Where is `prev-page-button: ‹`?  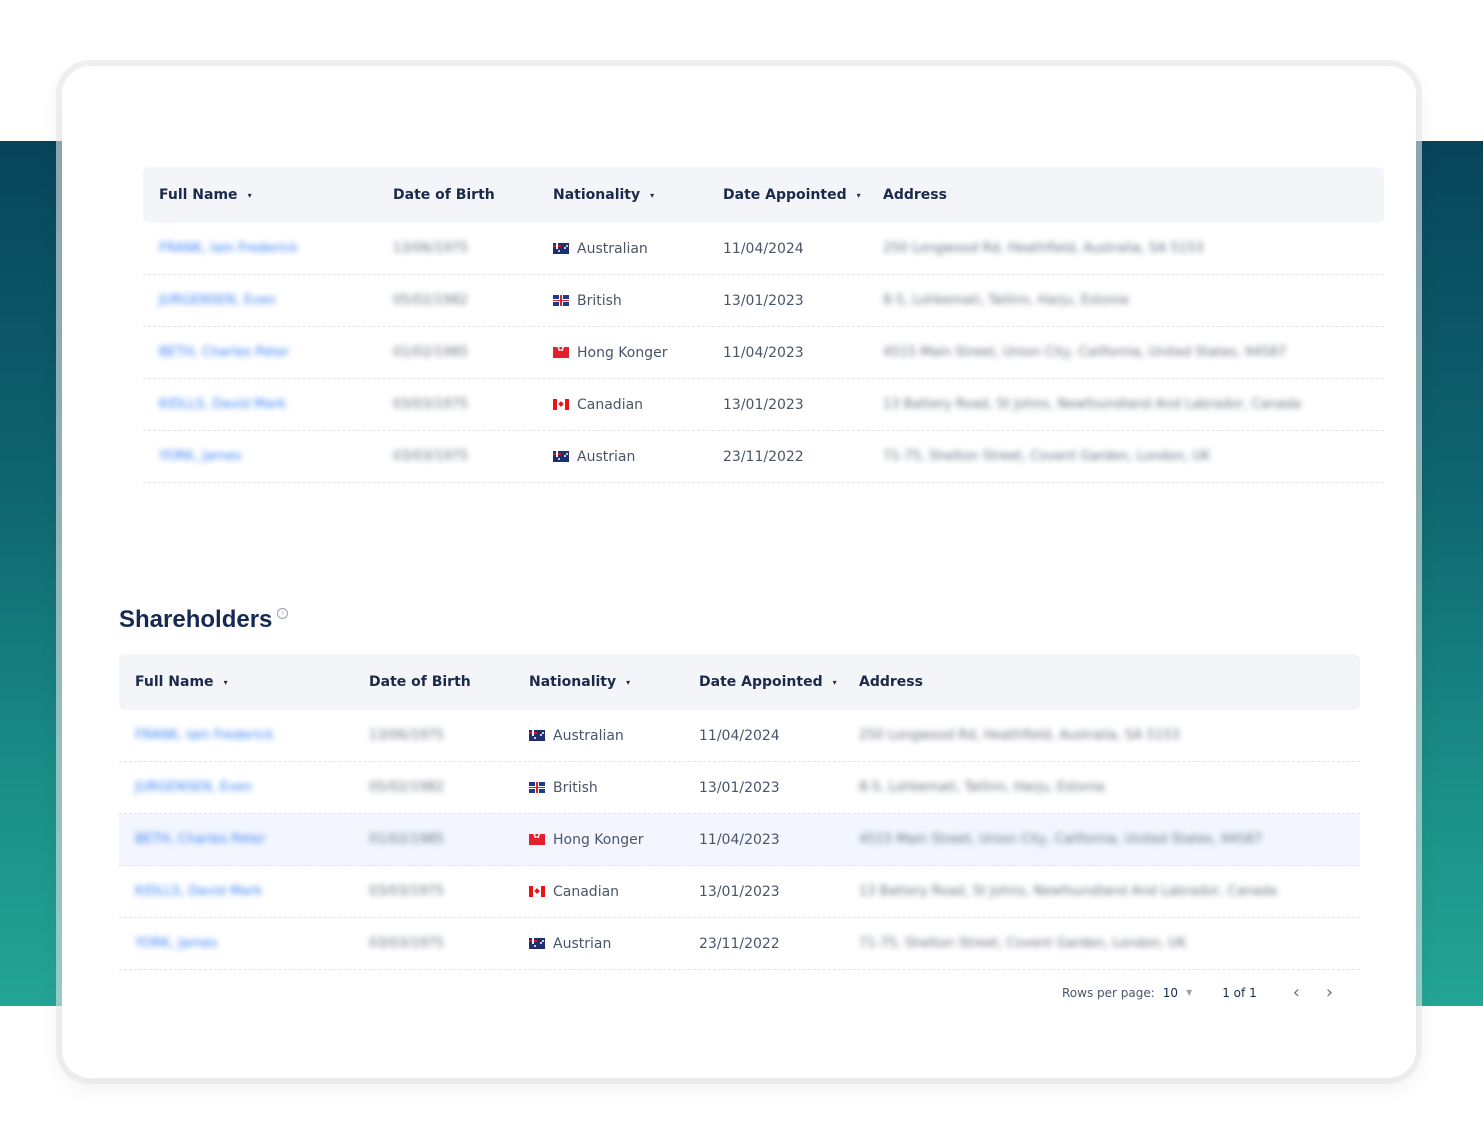
prev-page-button: ‹ is located at coordinates (1296, 992).